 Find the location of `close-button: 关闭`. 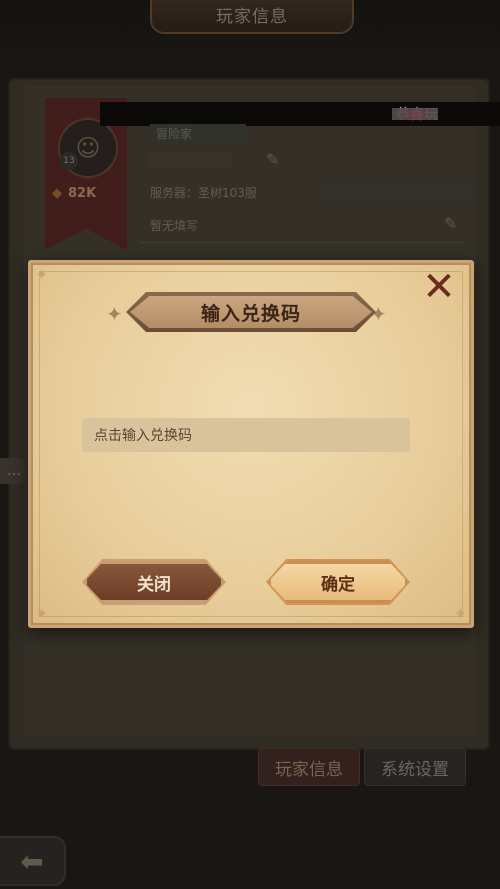

close-button: 关闭 is located at coordinates (154, 582).